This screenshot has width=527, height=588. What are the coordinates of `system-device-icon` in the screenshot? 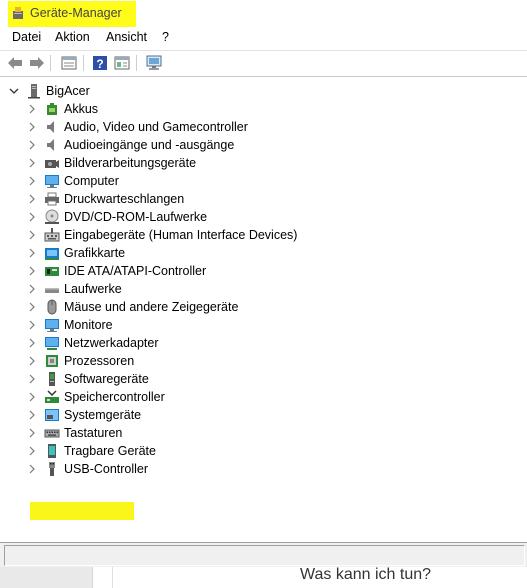 It's located at (52, 415).